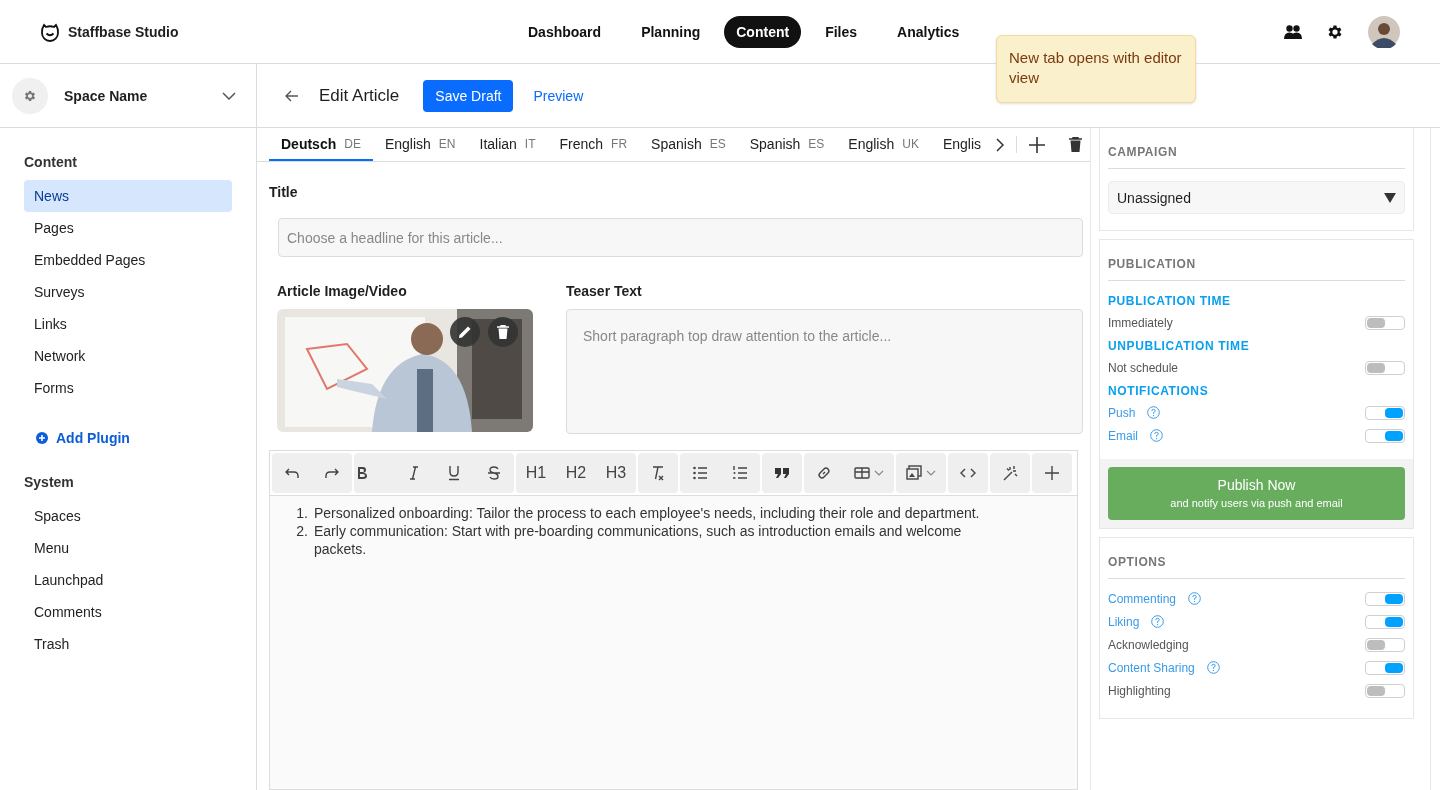 This screenshot has height=790, width=1440. I want to click on list-number: 2., so click(301, 531).